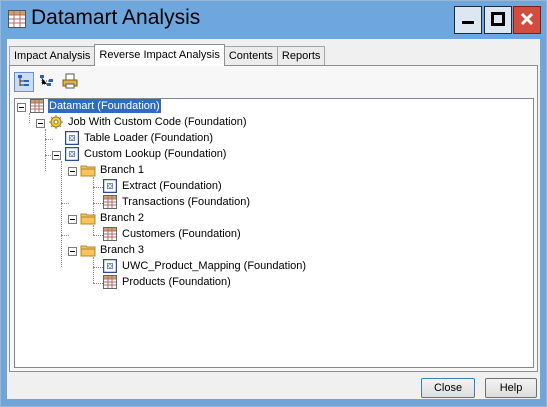  I want to click on tree-node: Branch 1, so click(112, 170).